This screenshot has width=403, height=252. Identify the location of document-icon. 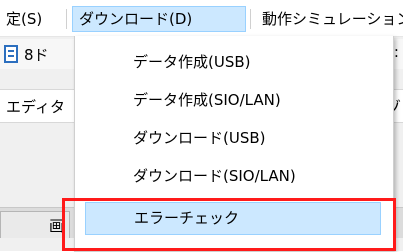
(11, 54).